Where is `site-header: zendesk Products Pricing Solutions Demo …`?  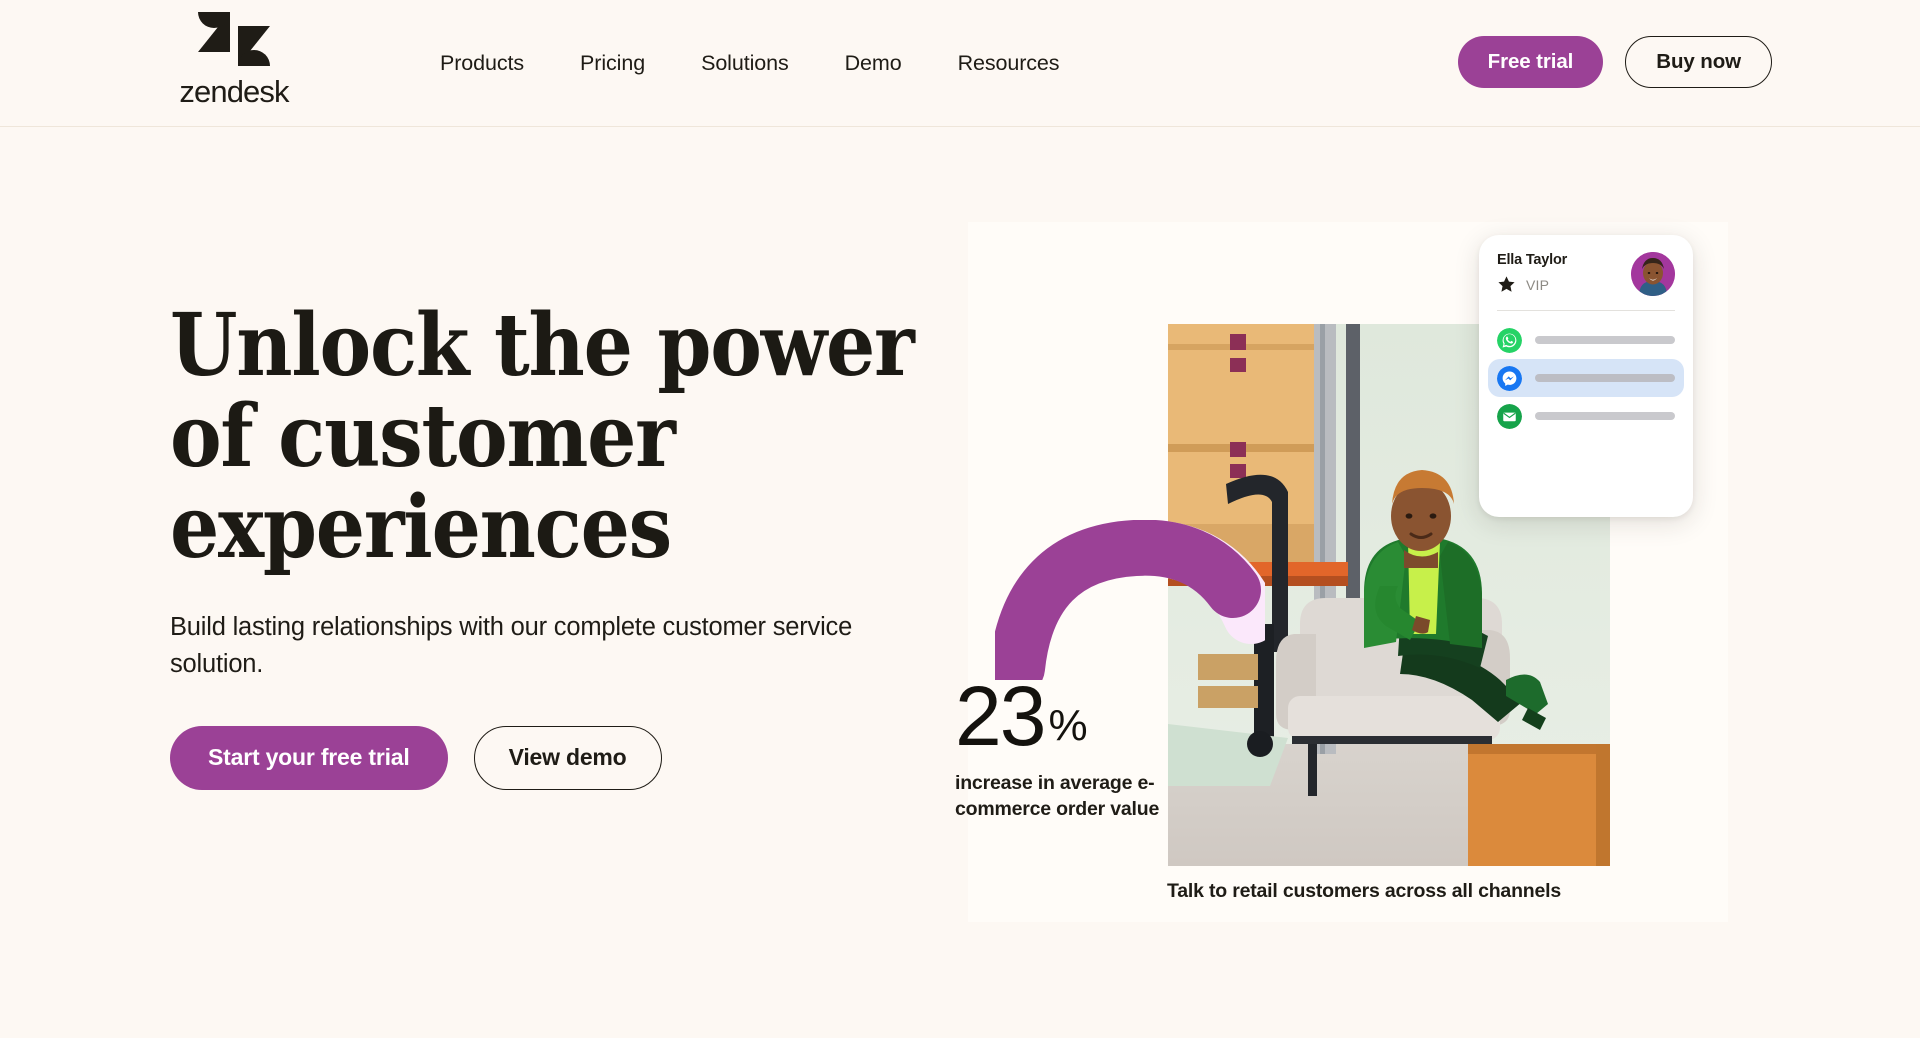
site-header: zendesk Products Pricing Solutions Demo … is located at coordinates (960, 63).